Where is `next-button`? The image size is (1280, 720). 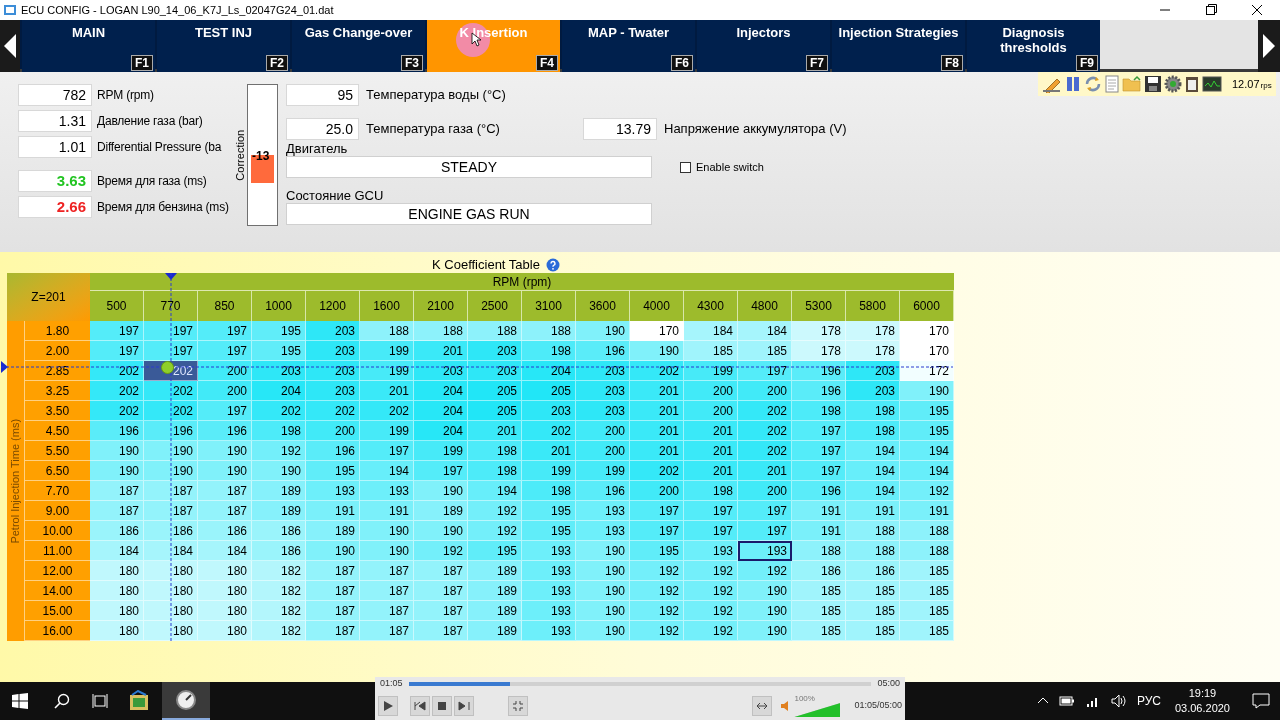 next-button is located at coordinates (464, 705).